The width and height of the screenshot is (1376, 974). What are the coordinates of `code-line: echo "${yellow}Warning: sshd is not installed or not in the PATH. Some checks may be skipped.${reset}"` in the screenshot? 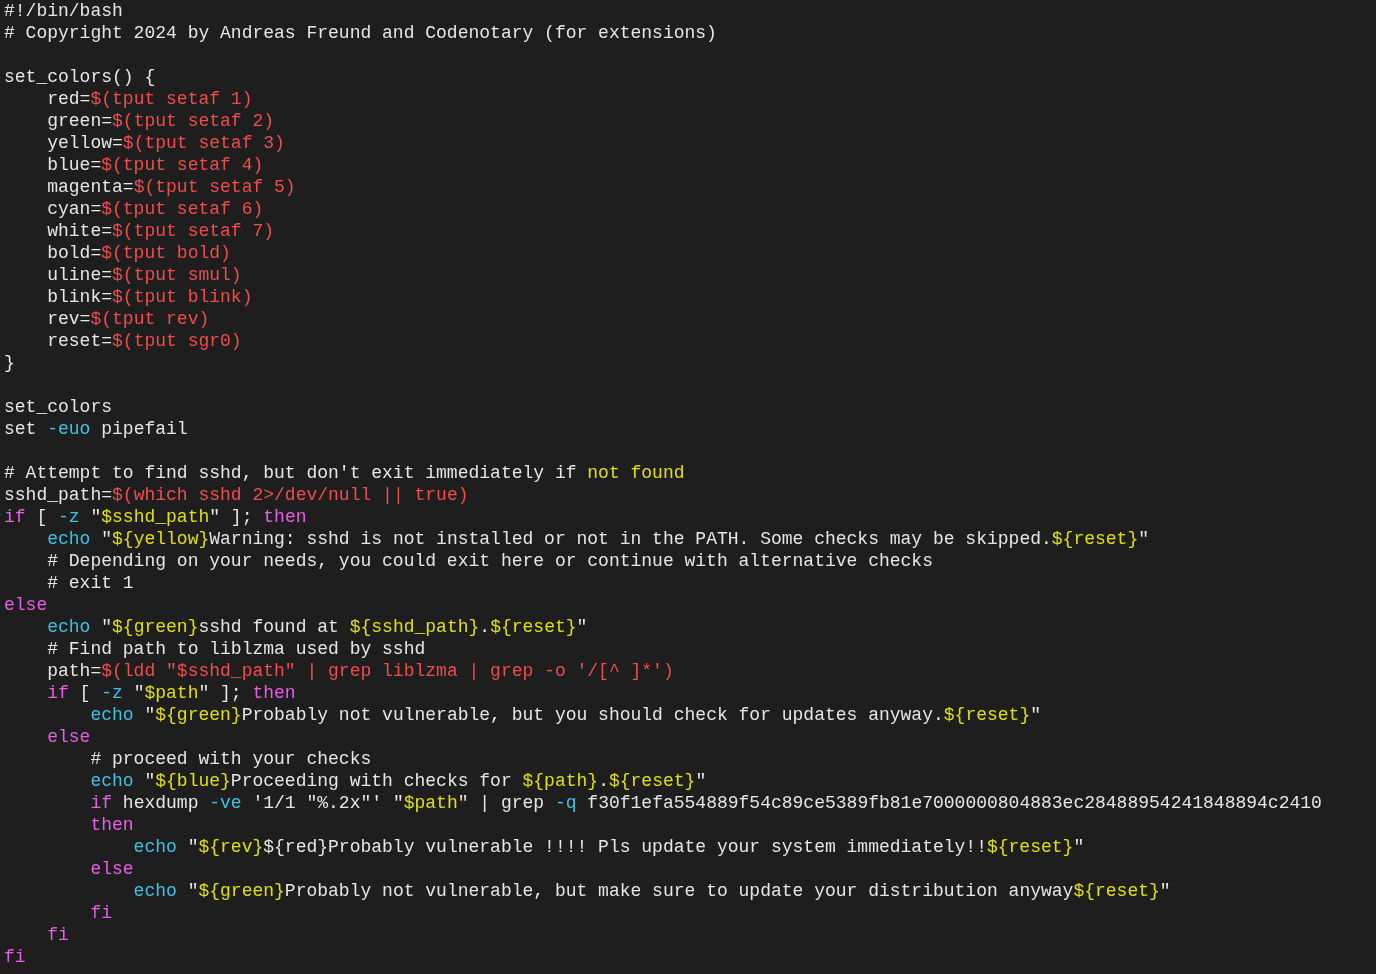 It's located at (598, 539).